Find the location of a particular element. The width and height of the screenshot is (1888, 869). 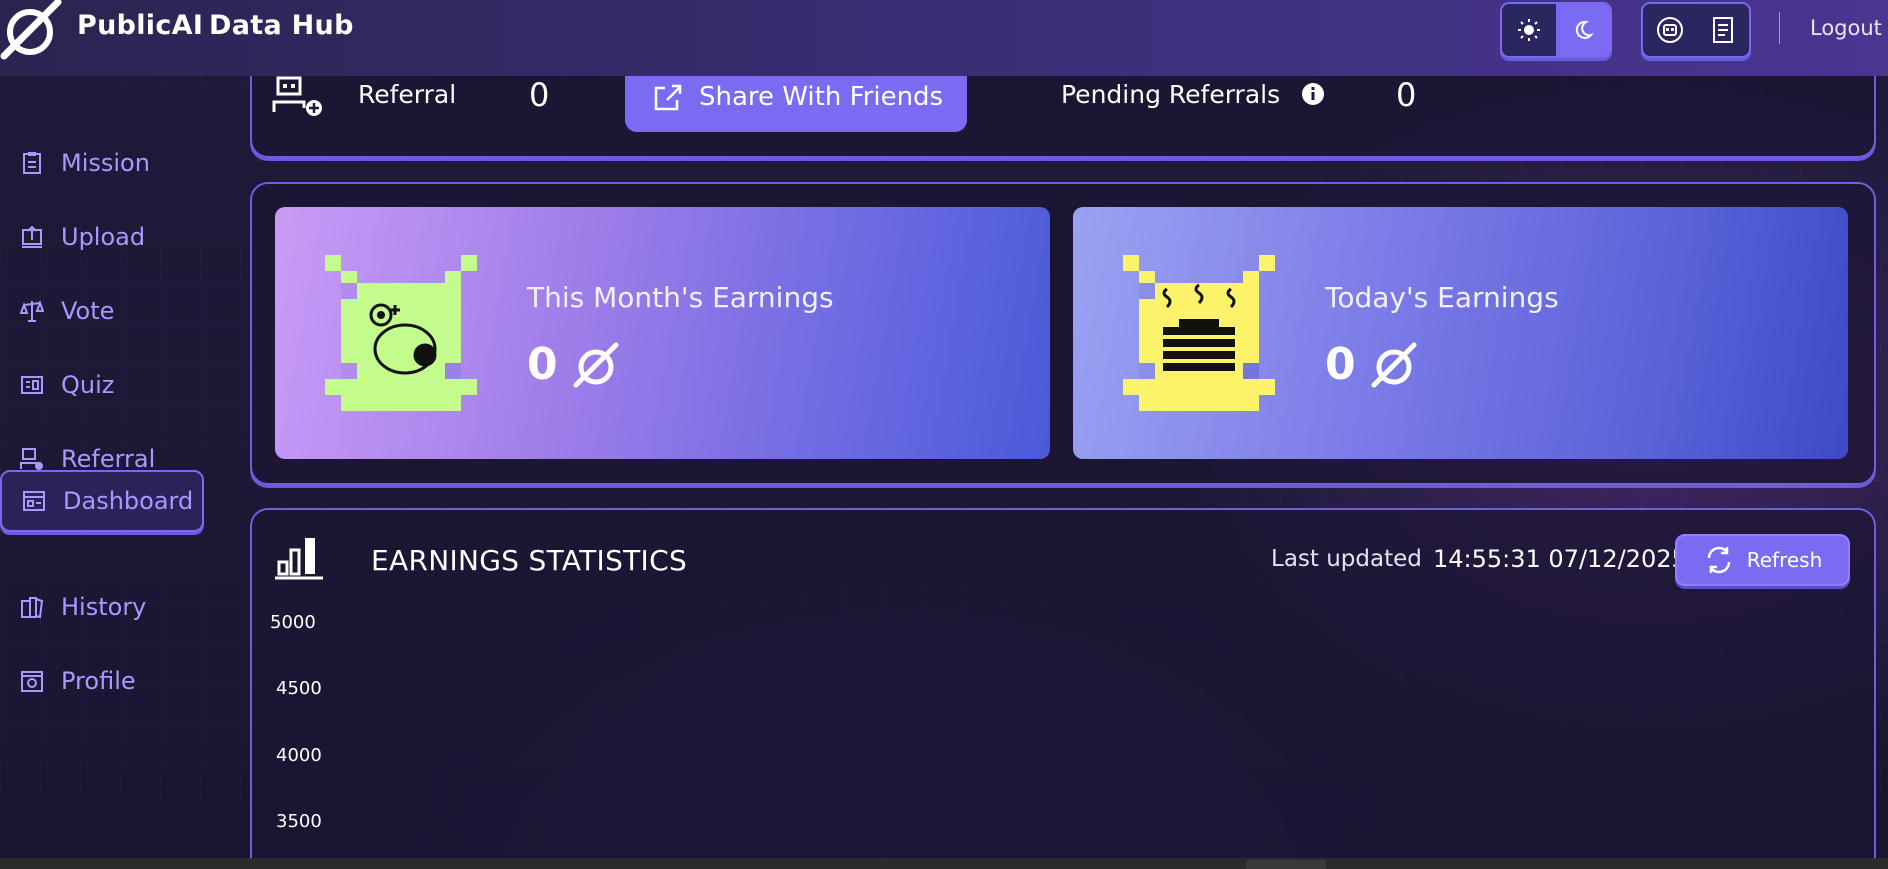

sidebar-item-label: Quiz is located at coordinates (88, 385).